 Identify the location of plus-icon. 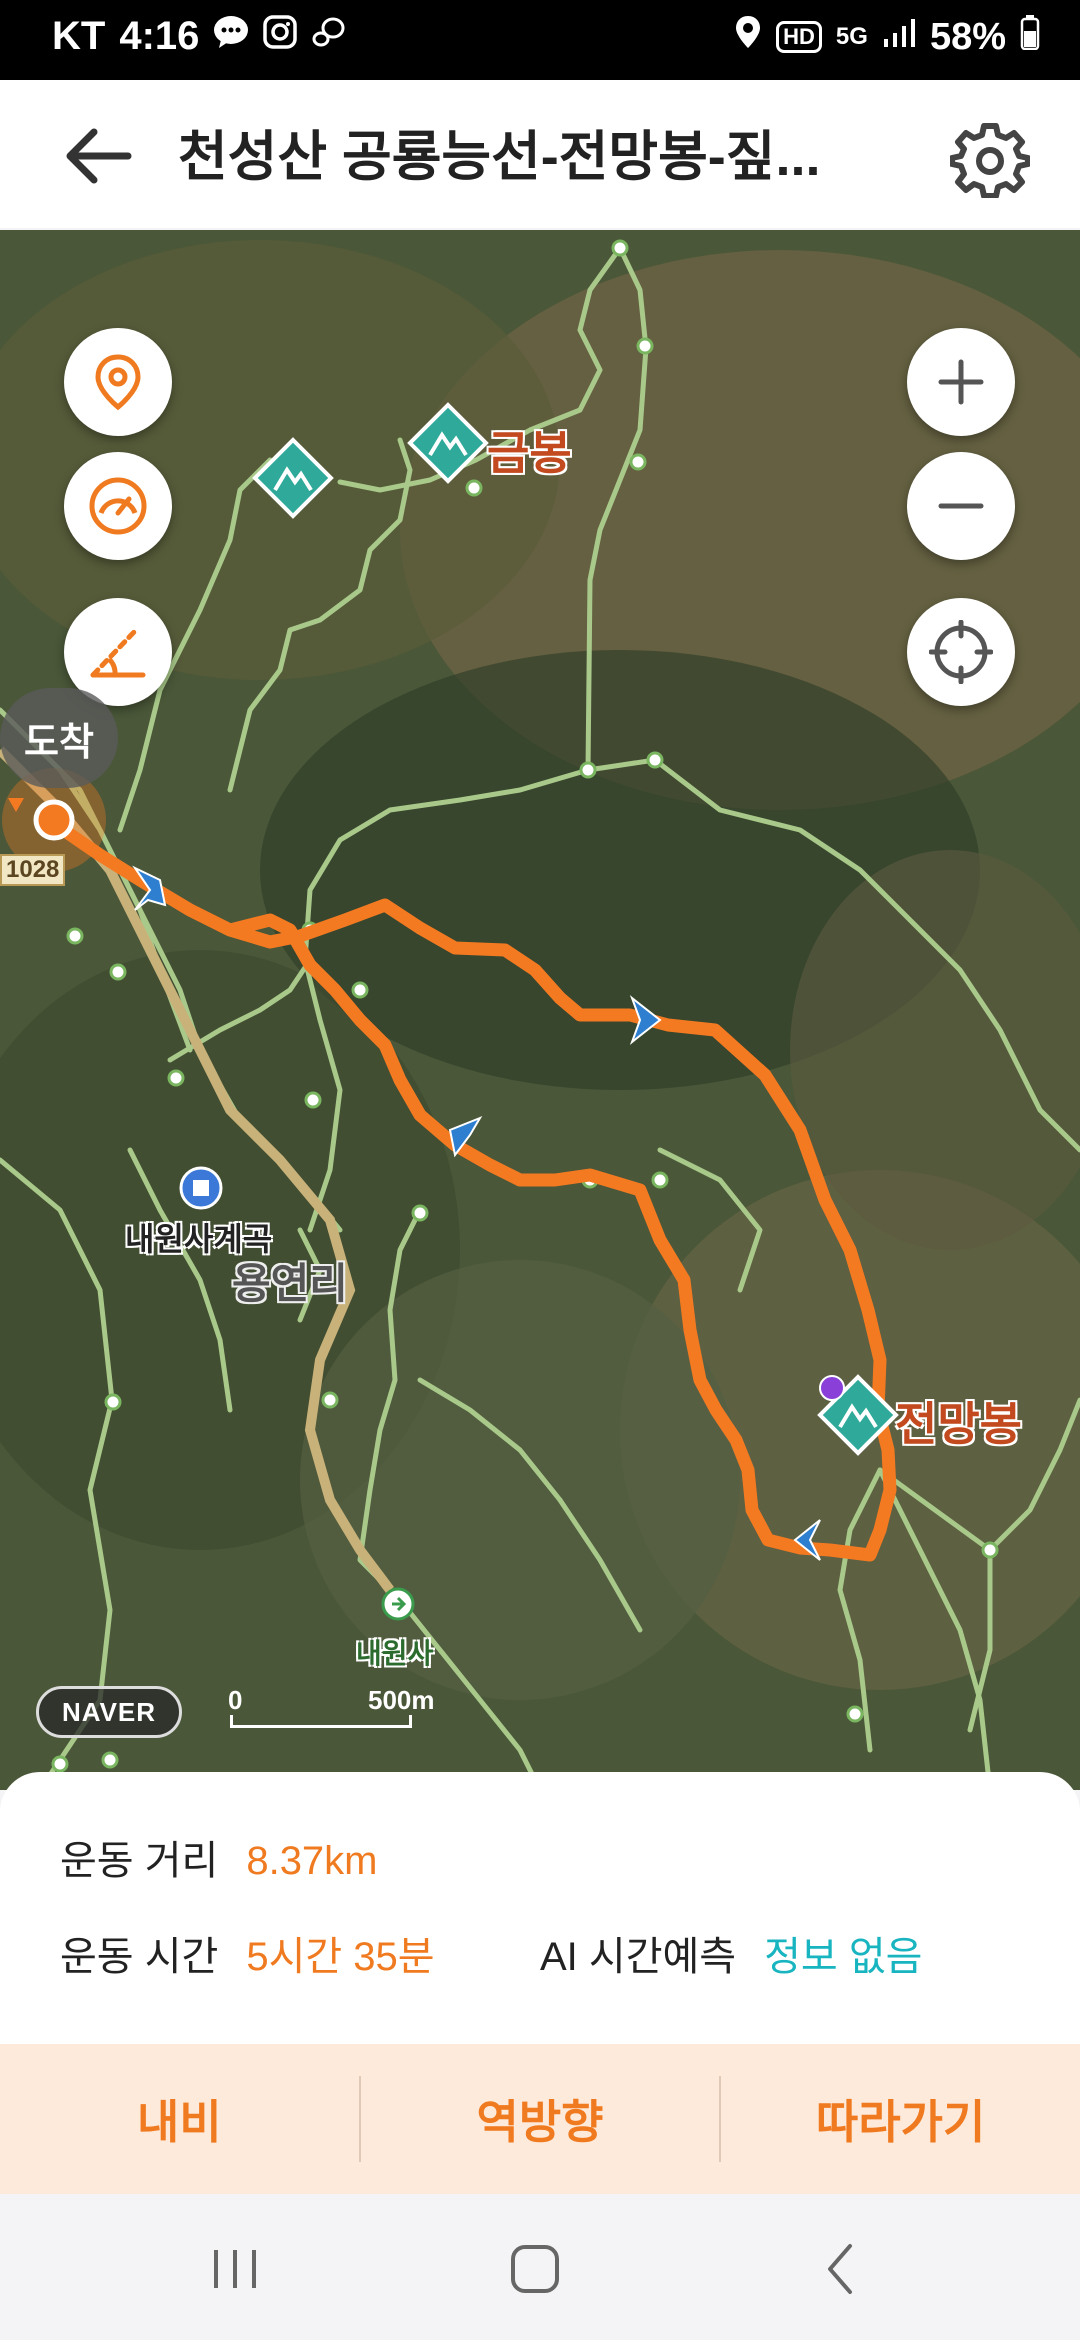
(961, 382).